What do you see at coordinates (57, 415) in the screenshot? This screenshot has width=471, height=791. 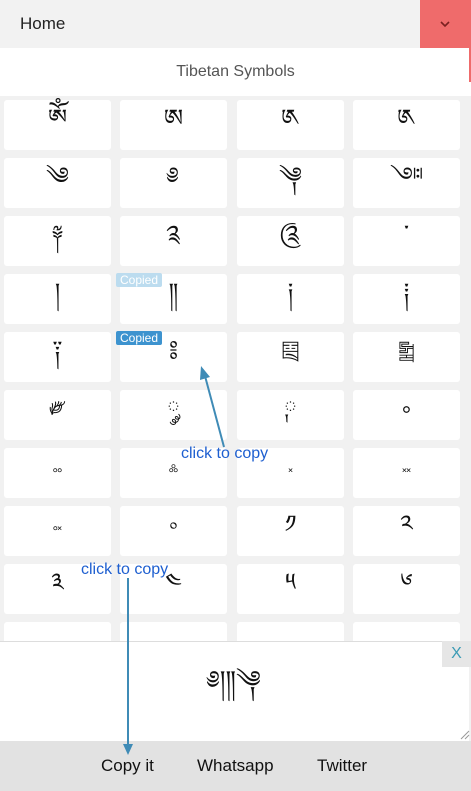 I see `symbol-cell: ༗` at bounding box center [57, 415].